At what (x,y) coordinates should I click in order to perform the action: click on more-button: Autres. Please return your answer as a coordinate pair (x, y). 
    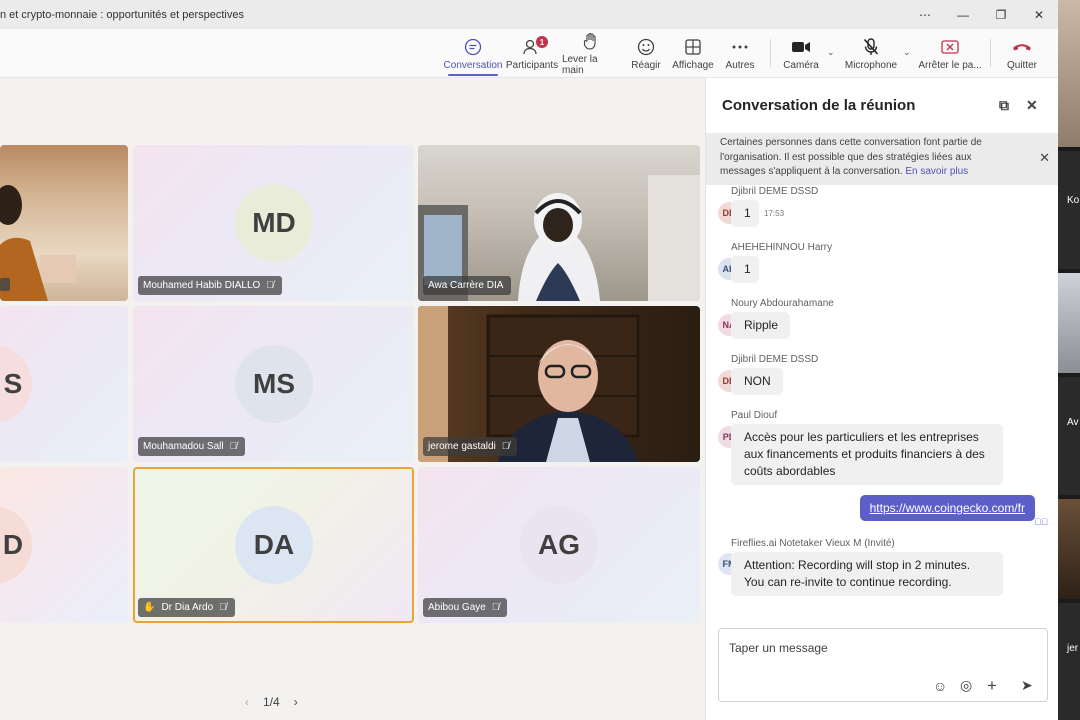
    Looking at the image, I should click on (740, 53).